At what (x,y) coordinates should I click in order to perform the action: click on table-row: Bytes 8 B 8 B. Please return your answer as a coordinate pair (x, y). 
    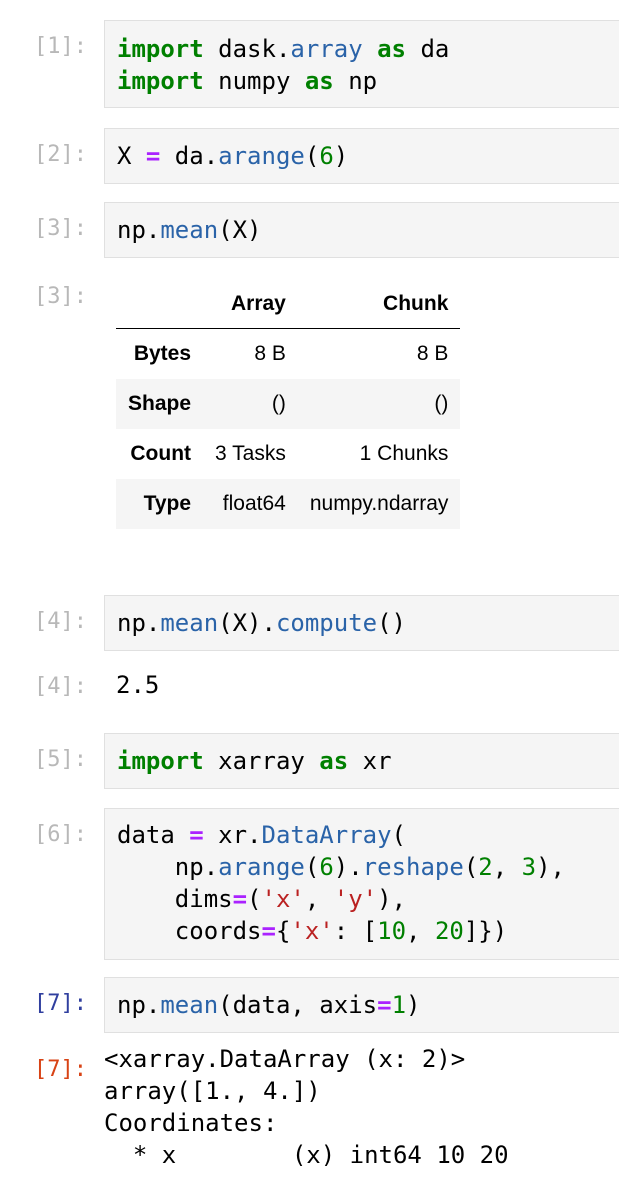
    Looking at the image, I should click on (288, 354).